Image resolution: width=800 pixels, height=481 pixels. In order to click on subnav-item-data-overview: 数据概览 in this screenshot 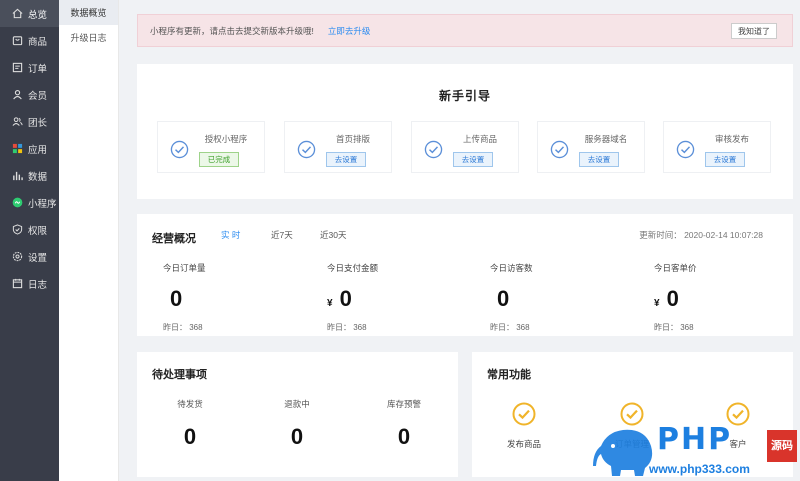, I will do `click(88, 12)`.